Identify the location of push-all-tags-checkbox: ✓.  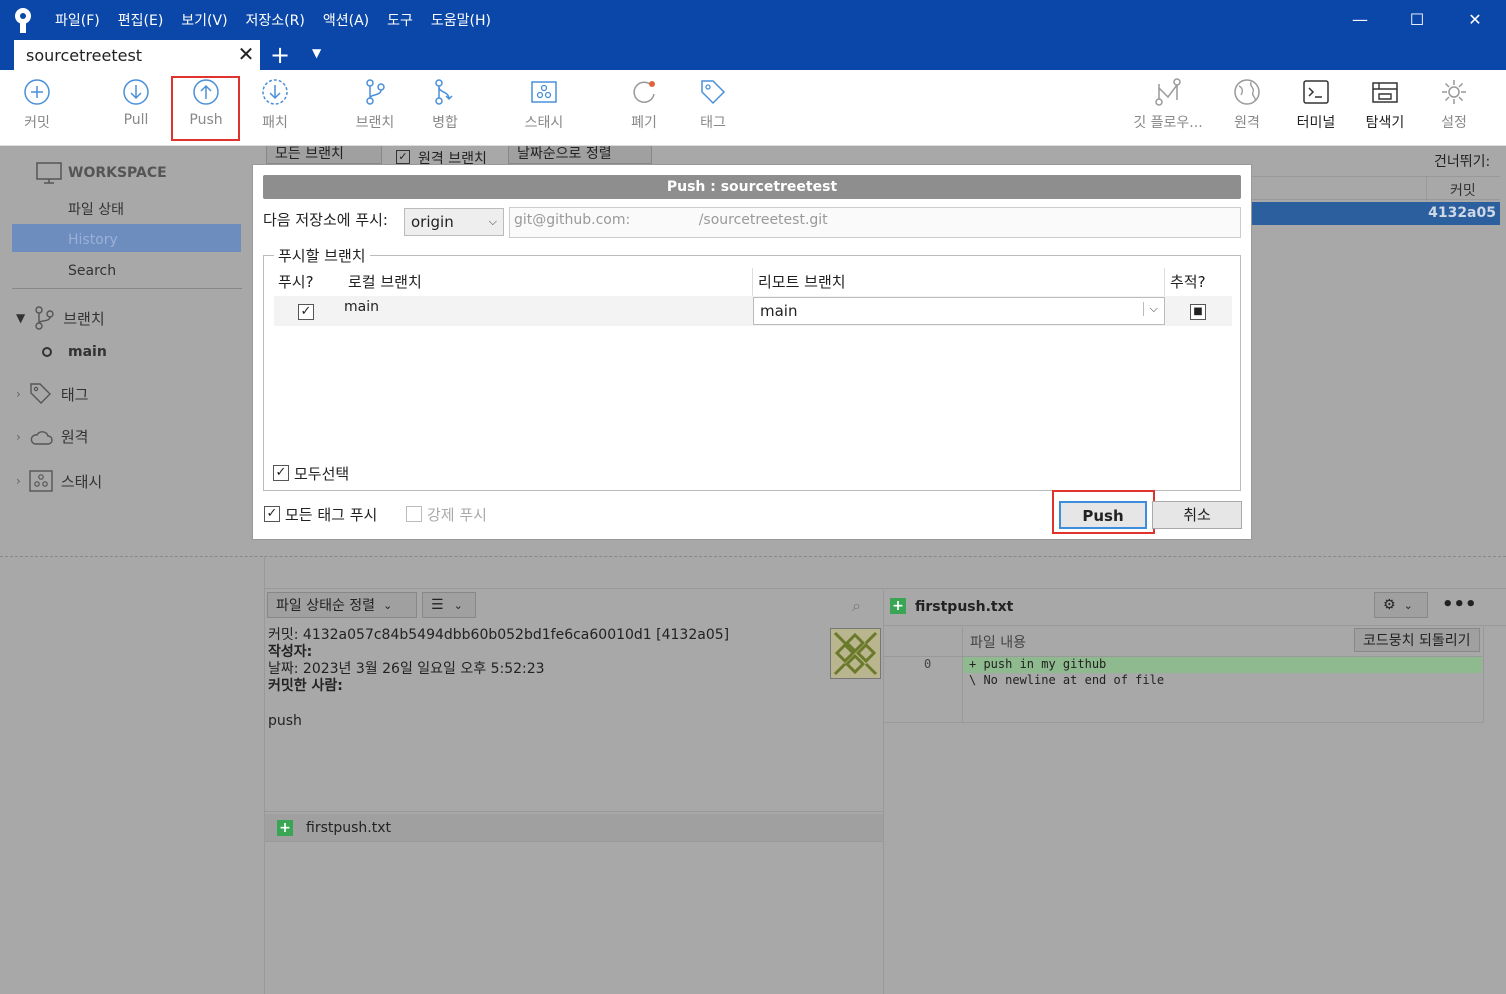
(272, 514).